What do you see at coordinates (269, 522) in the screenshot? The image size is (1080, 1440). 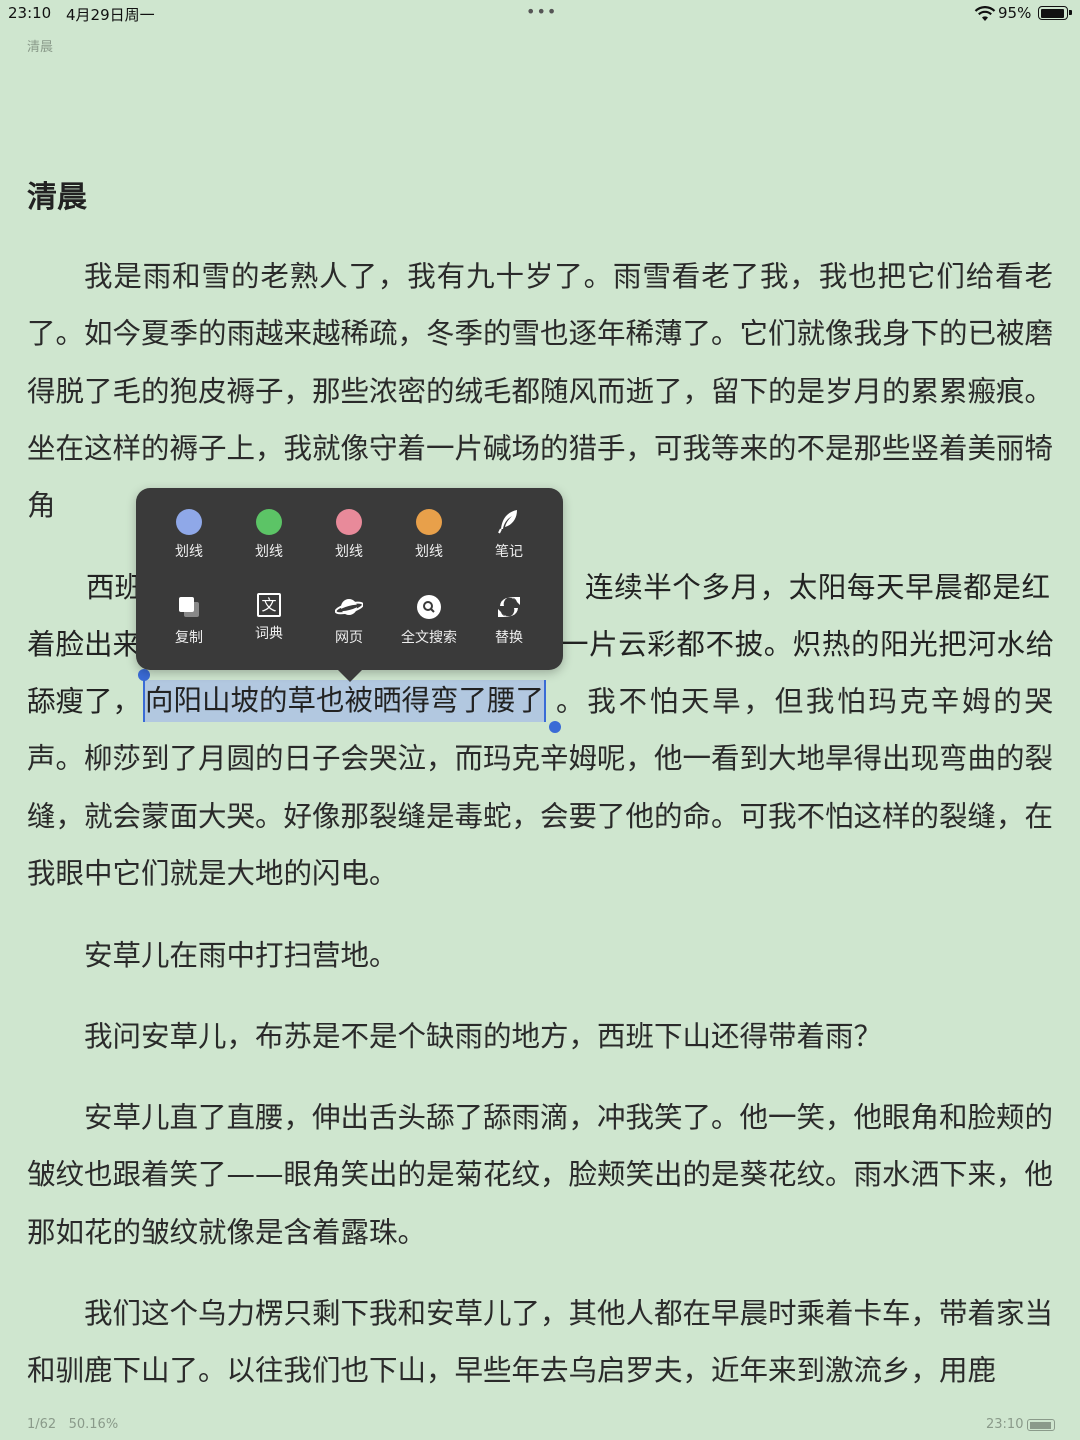 I see `green-color-dot-icon` at bounding box center [269, 522].